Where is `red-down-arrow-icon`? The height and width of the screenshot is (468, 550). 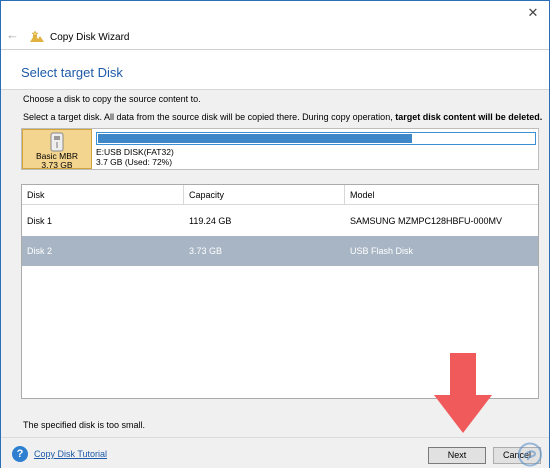
red-down-arrow-icon is located at coordinates (463, 393).